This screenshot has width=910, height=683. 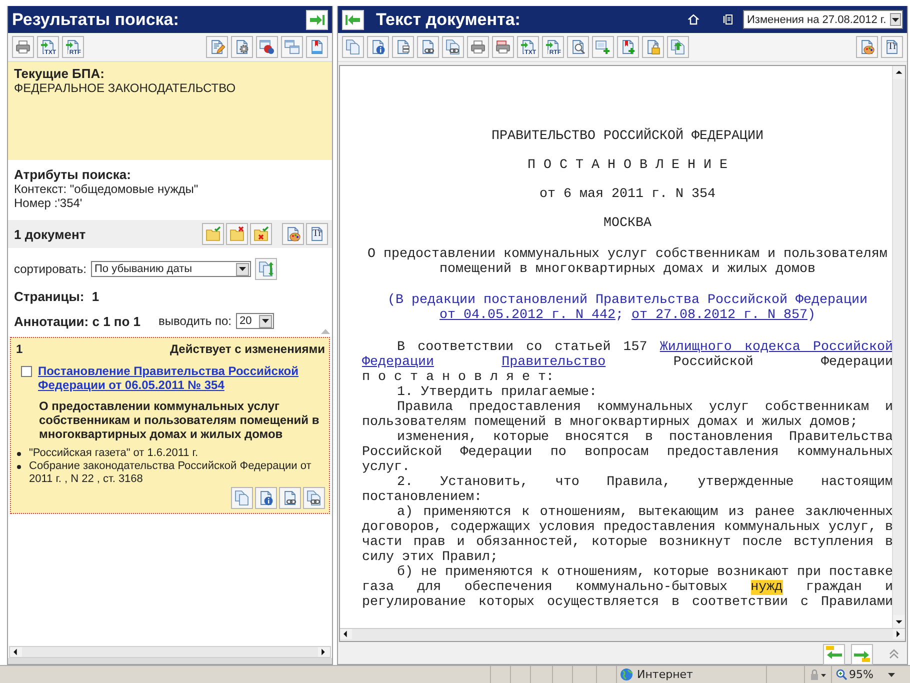 I want to click on result-source: Собрание законодательства Российской Федерации от 2011 г. , N 22 , ст. 3168, so click(x=170, y=473).